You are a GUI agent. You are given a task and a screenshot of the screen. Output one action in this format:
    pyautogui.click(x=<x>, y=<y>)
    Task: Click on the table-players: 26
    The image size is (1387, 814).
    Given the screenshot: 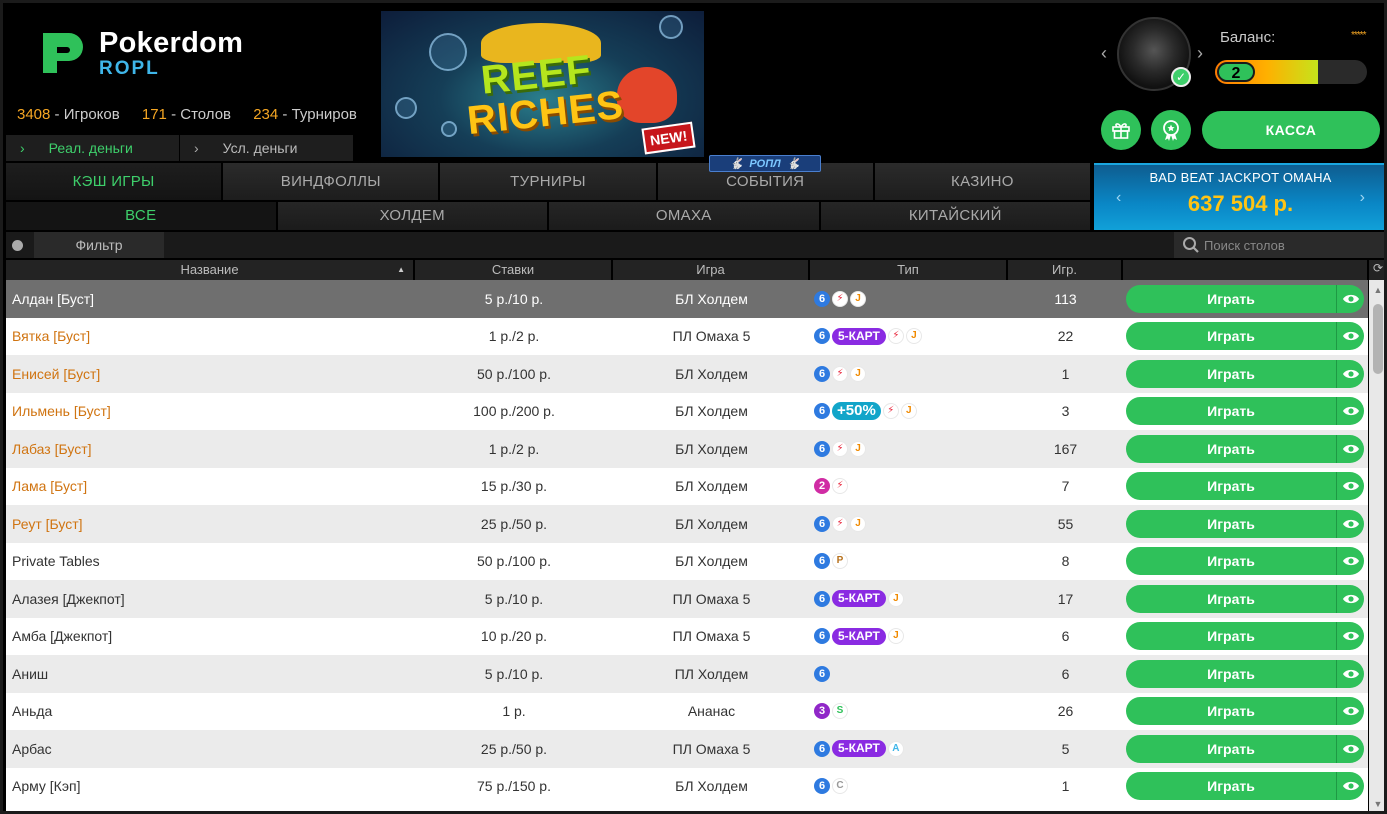 What is the action you would take?
    pyautogui.click(x=1065, y=711)
    